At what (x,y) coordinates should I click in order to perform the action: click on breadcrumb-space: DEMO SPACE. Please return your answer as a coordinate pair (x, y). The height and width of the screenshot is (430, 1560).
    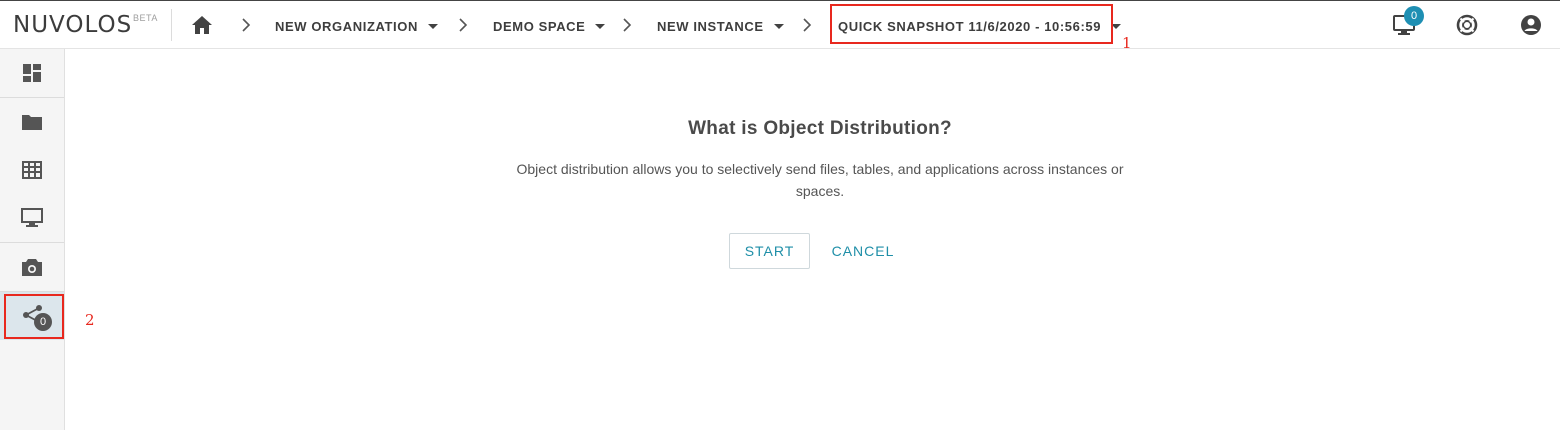
    Looking at the image, I should click on (549, 26).